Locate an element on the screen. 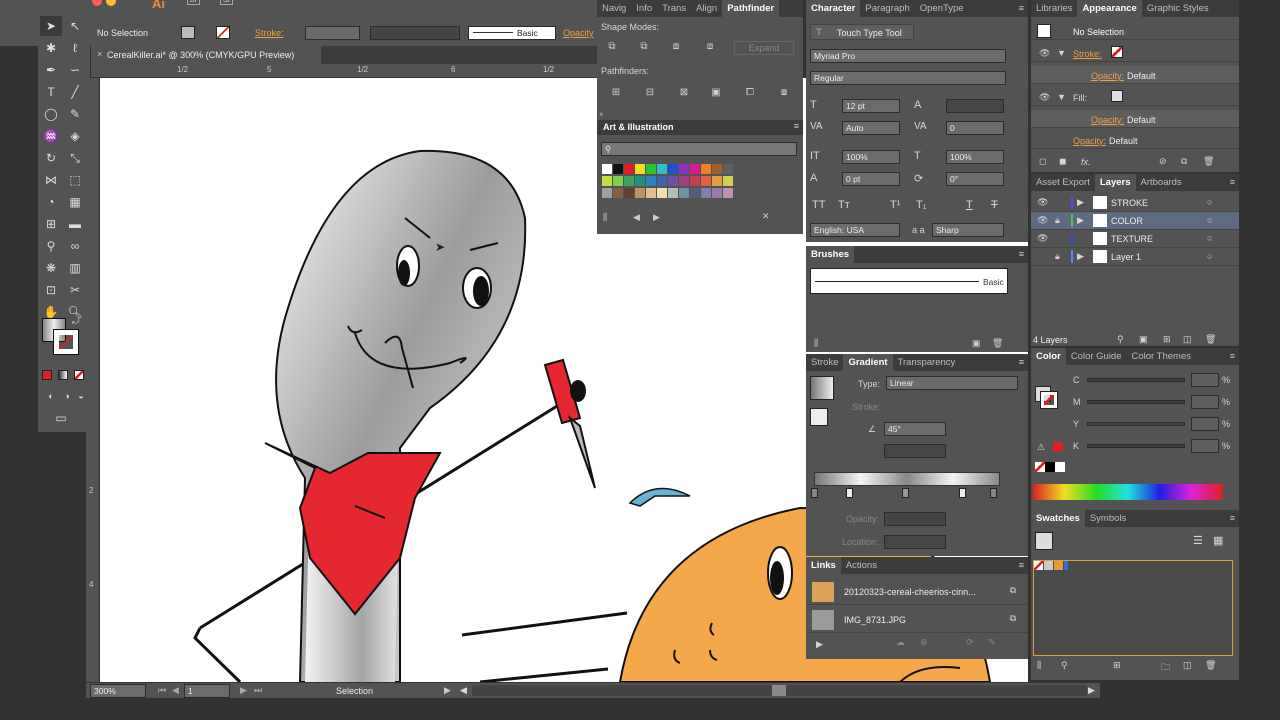  stroke-label: Stroke: is located at coordinates (1087, 54).